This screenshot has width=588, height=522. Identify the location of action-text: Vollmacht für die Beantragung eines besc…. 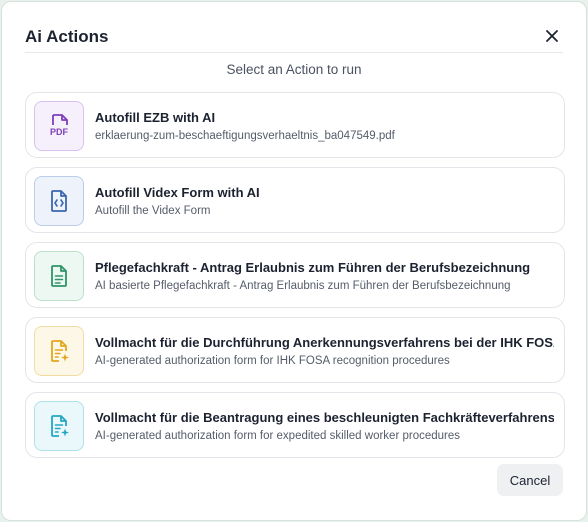
(324, 426).